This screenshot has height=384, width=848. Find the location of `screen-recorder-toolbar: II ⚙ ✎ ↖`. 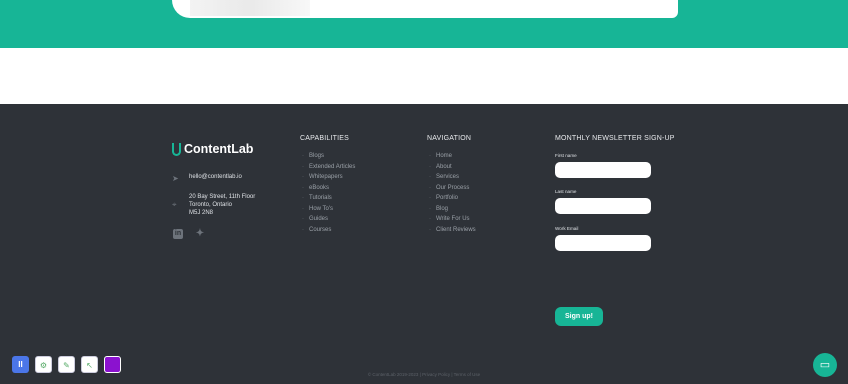

screen-recorder-toolbar: II ⚙ ✎ ↖ is located at coordinates (66, 364).